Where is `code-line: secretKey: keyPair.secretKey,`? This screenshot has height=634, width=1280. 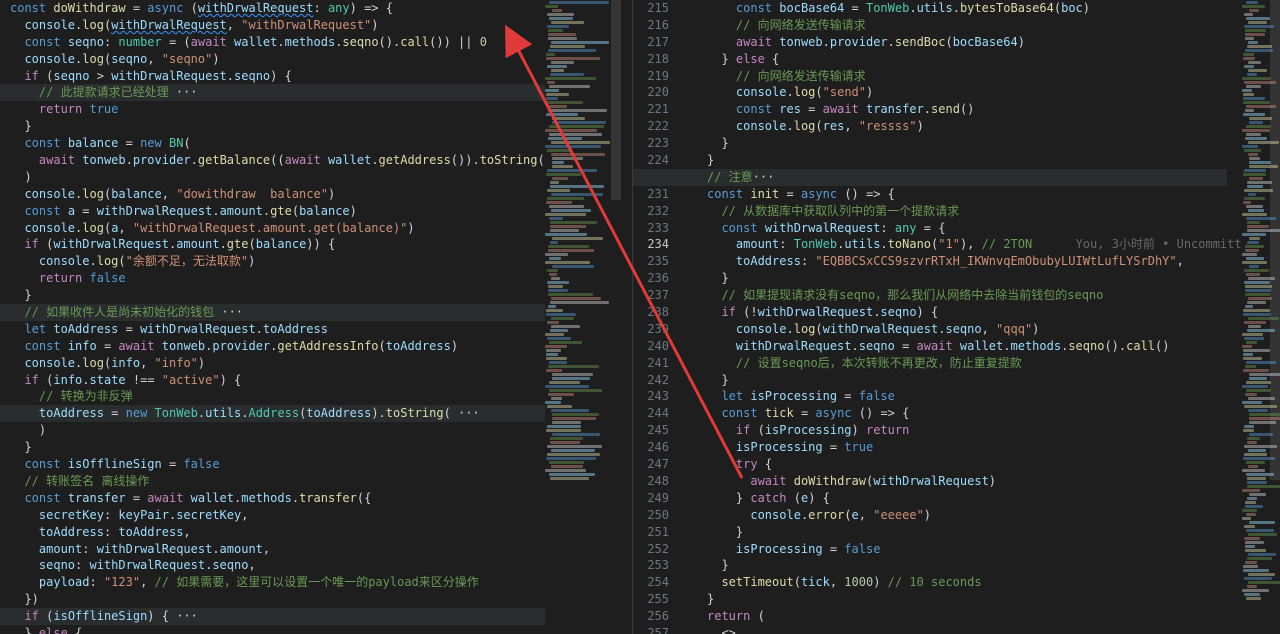
code-line: secretKey: keyPair.secretKey, is located at coordinates (277, 515).